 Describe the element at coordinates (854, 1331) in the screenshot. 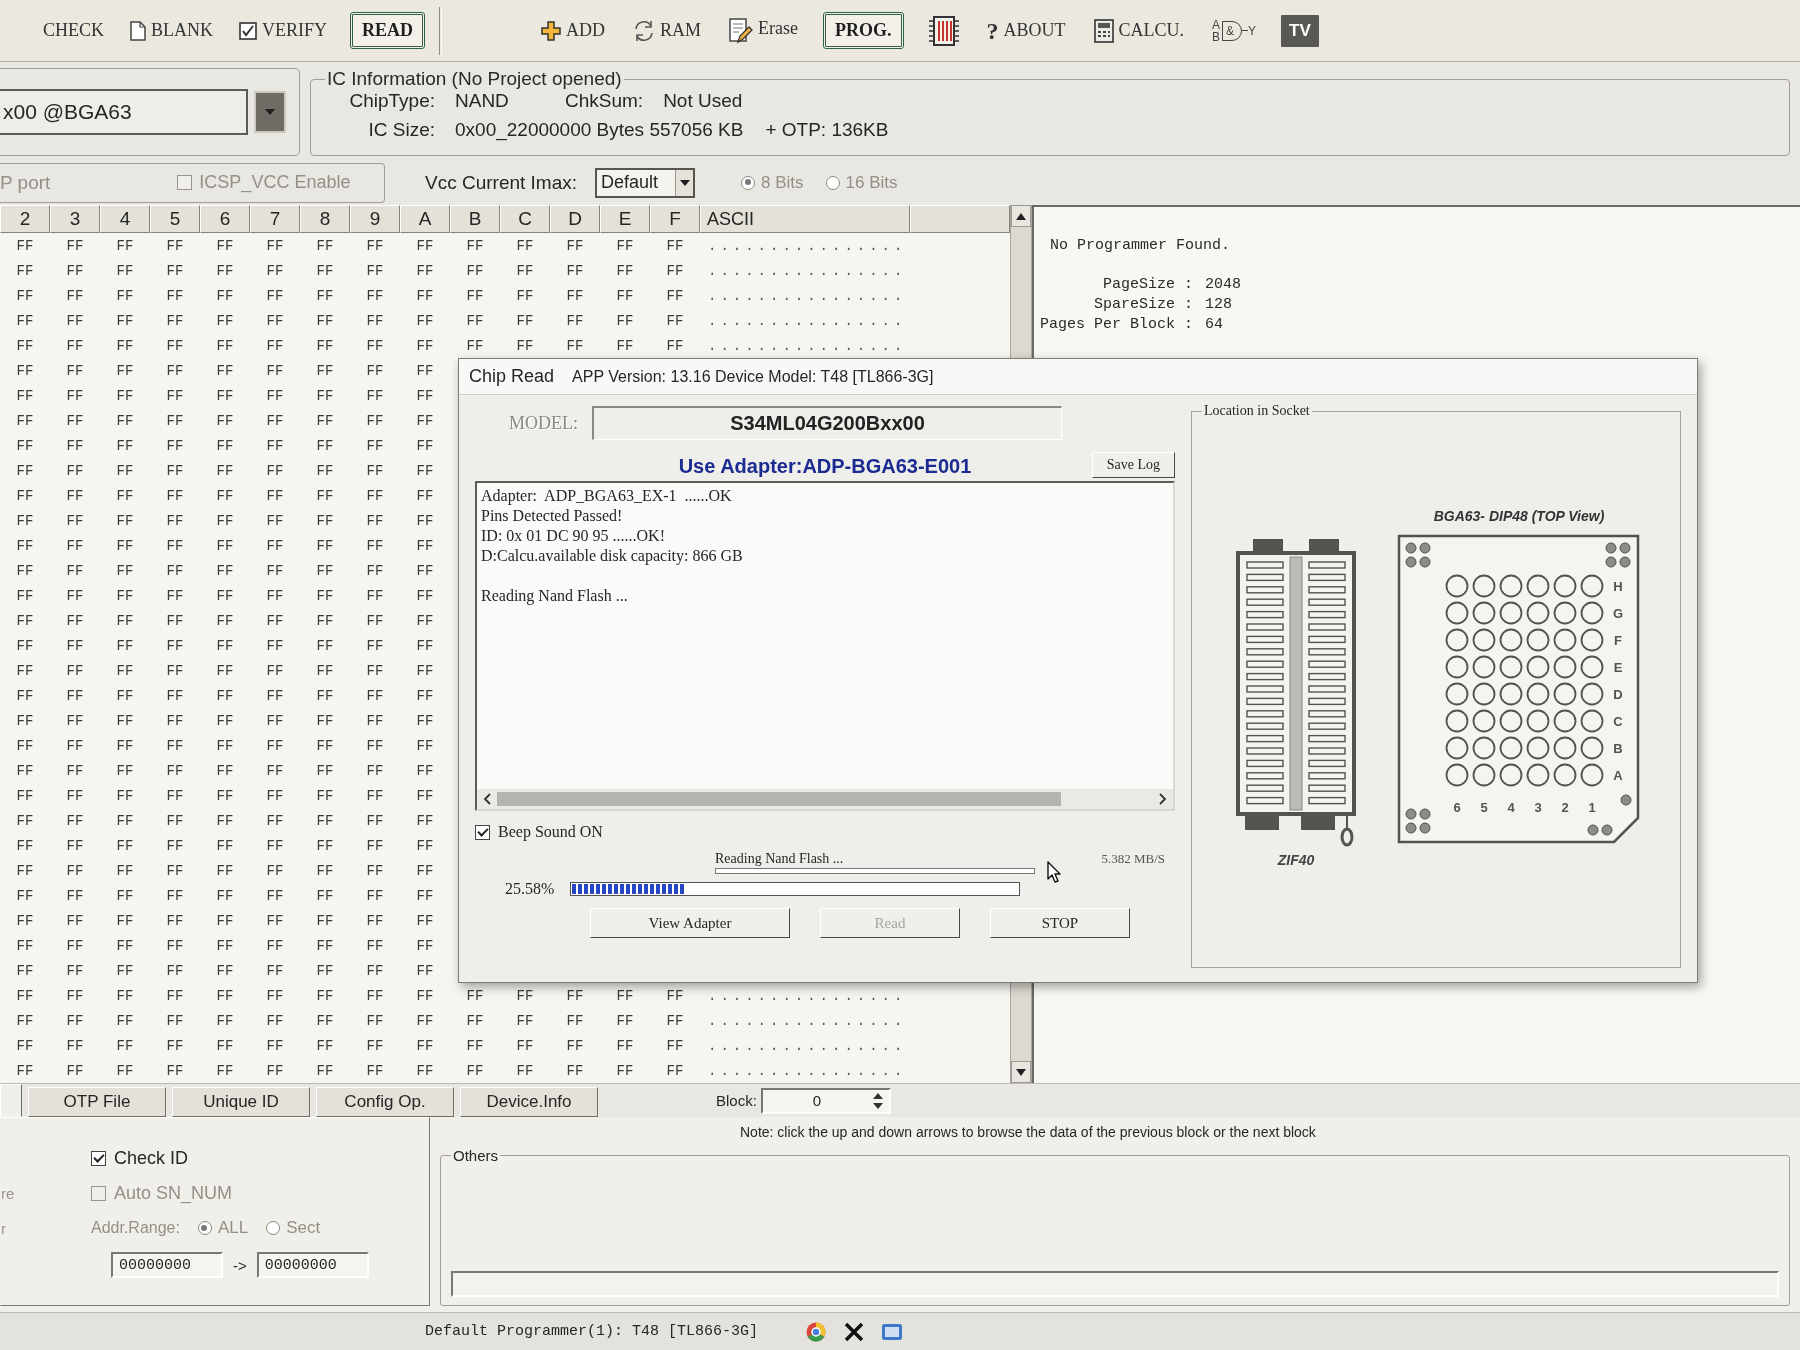

I see `cross-icon` at that location.